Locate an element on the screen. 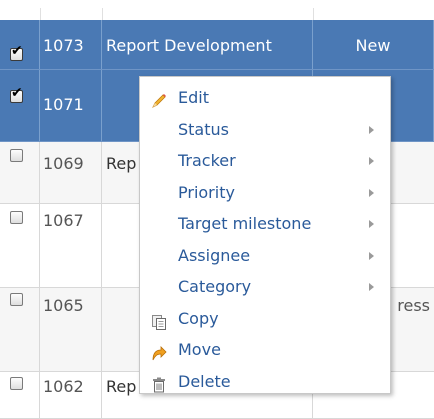 Image resolution: width=434 pixels, height=419 pixels. table-header-strip is located at coordinates (217, 10).